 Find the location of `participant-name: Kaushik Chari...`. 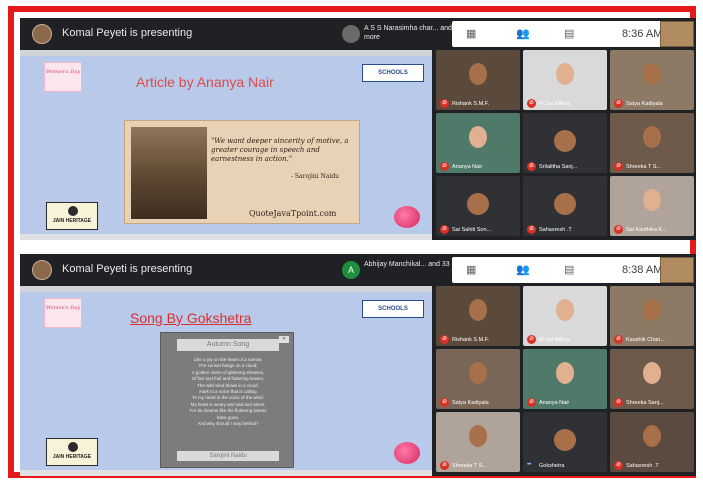

participant-name: Kaushik Chari... is located at coordinates (645, 340).